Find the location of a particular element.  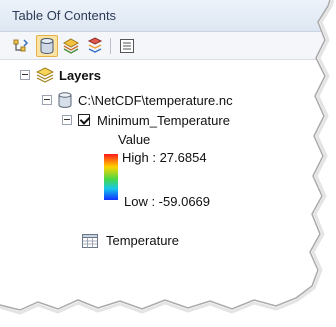

list-by-source-icon is located at coordinates (47, 46).